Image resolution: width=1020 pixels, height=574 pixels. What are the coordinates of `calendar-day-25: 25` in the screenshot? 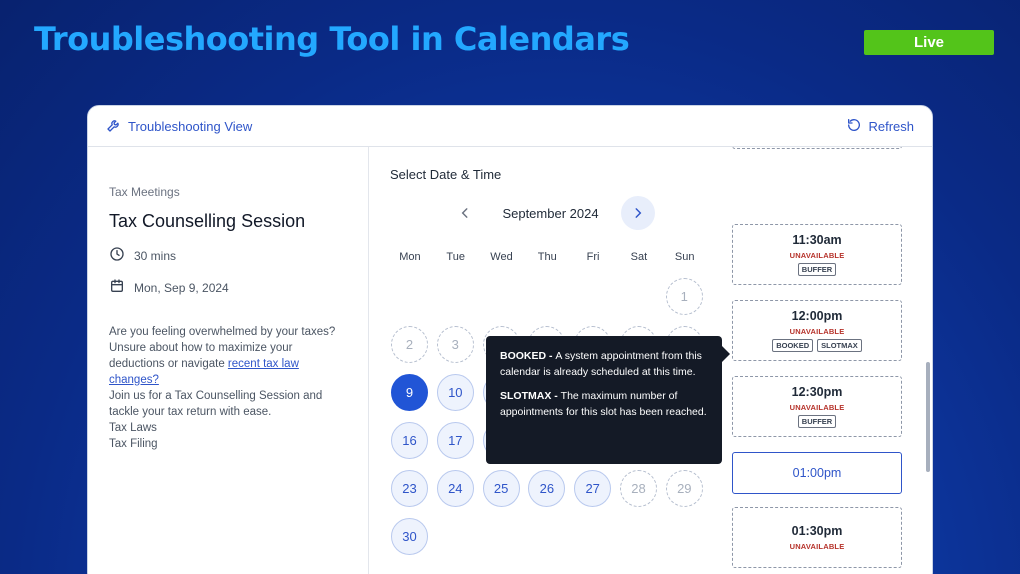 It's located at (501, 488).